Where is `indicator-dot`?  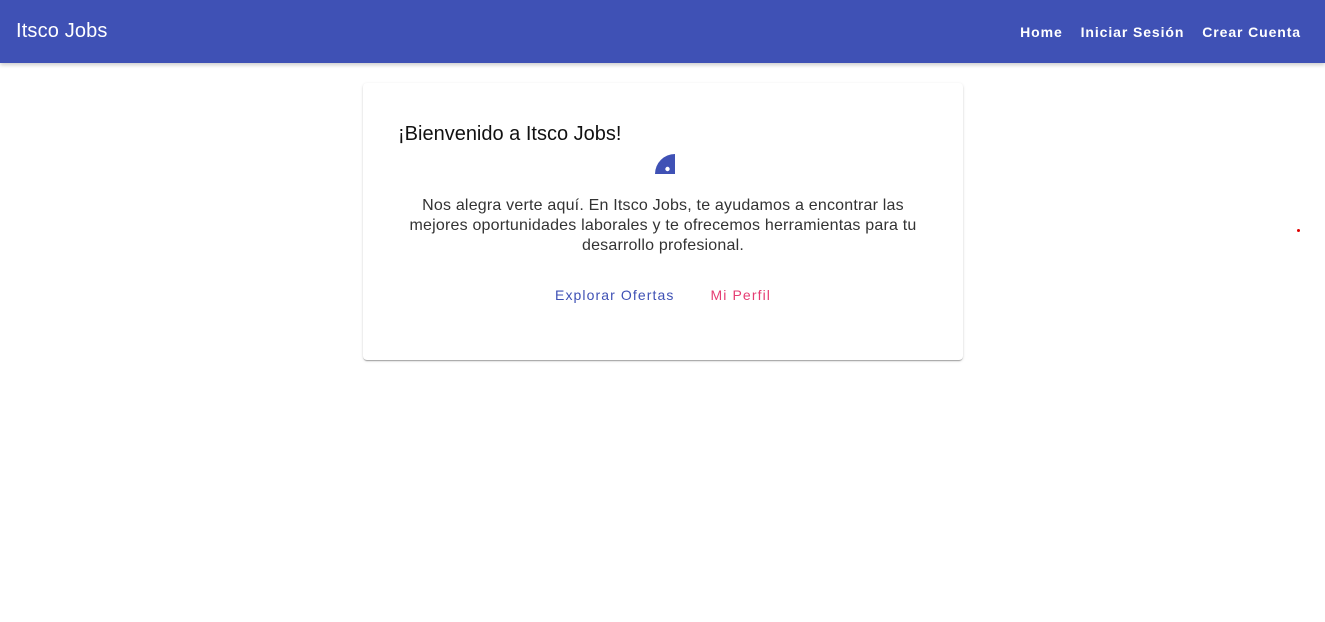 indicator-dot is located at coordinates (1298, 230).